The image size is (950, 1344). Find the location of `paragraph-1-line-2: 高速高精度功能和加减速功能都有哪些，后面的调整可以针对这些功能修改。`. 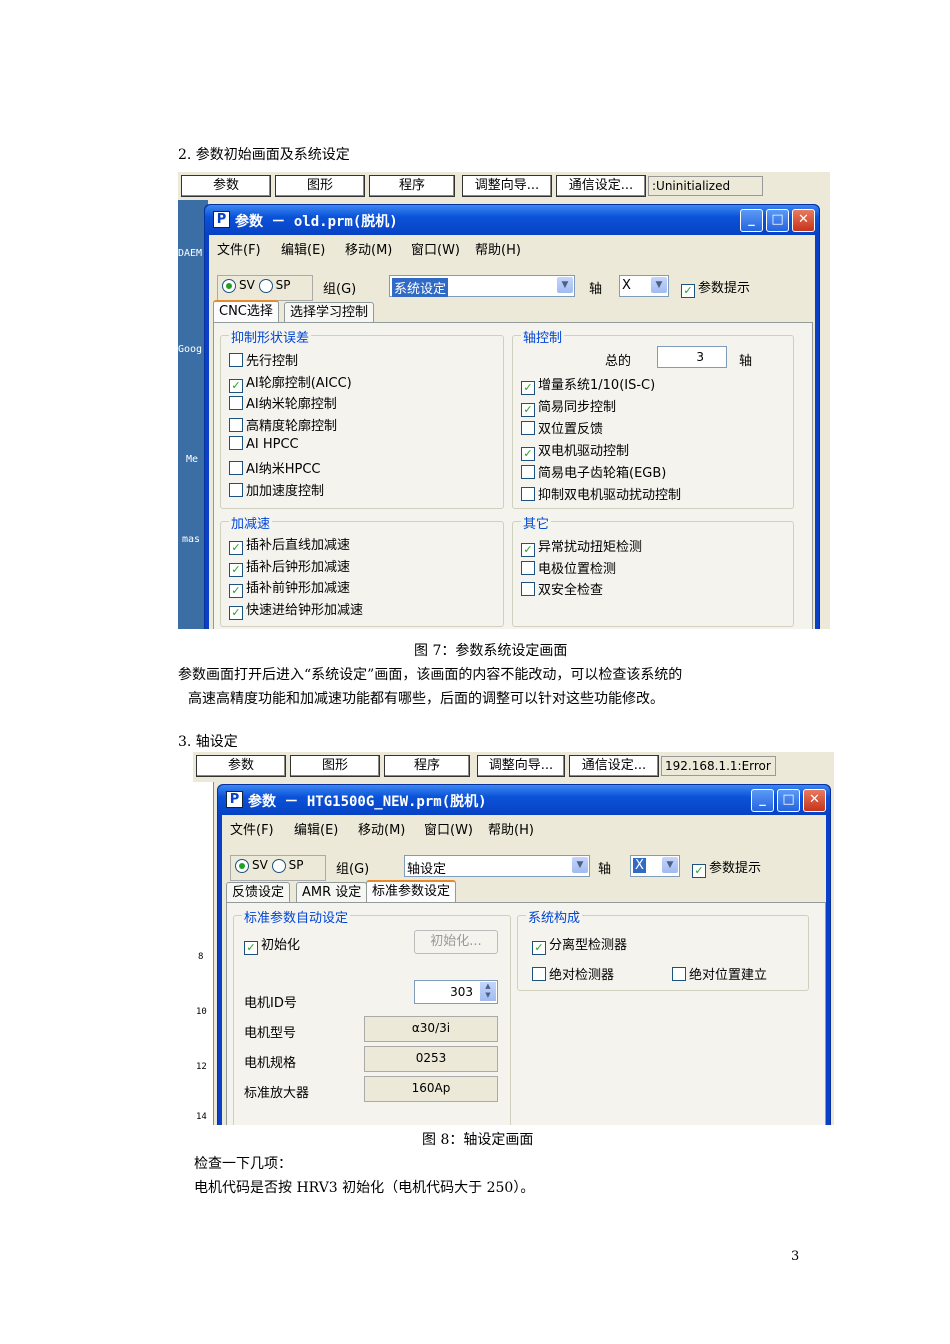

paragraph-1-line-2: 高速高精度功能和加减速功能都有哪些，后面的调整可以针对这些功能修改。 is located at coordinates (426, 699).